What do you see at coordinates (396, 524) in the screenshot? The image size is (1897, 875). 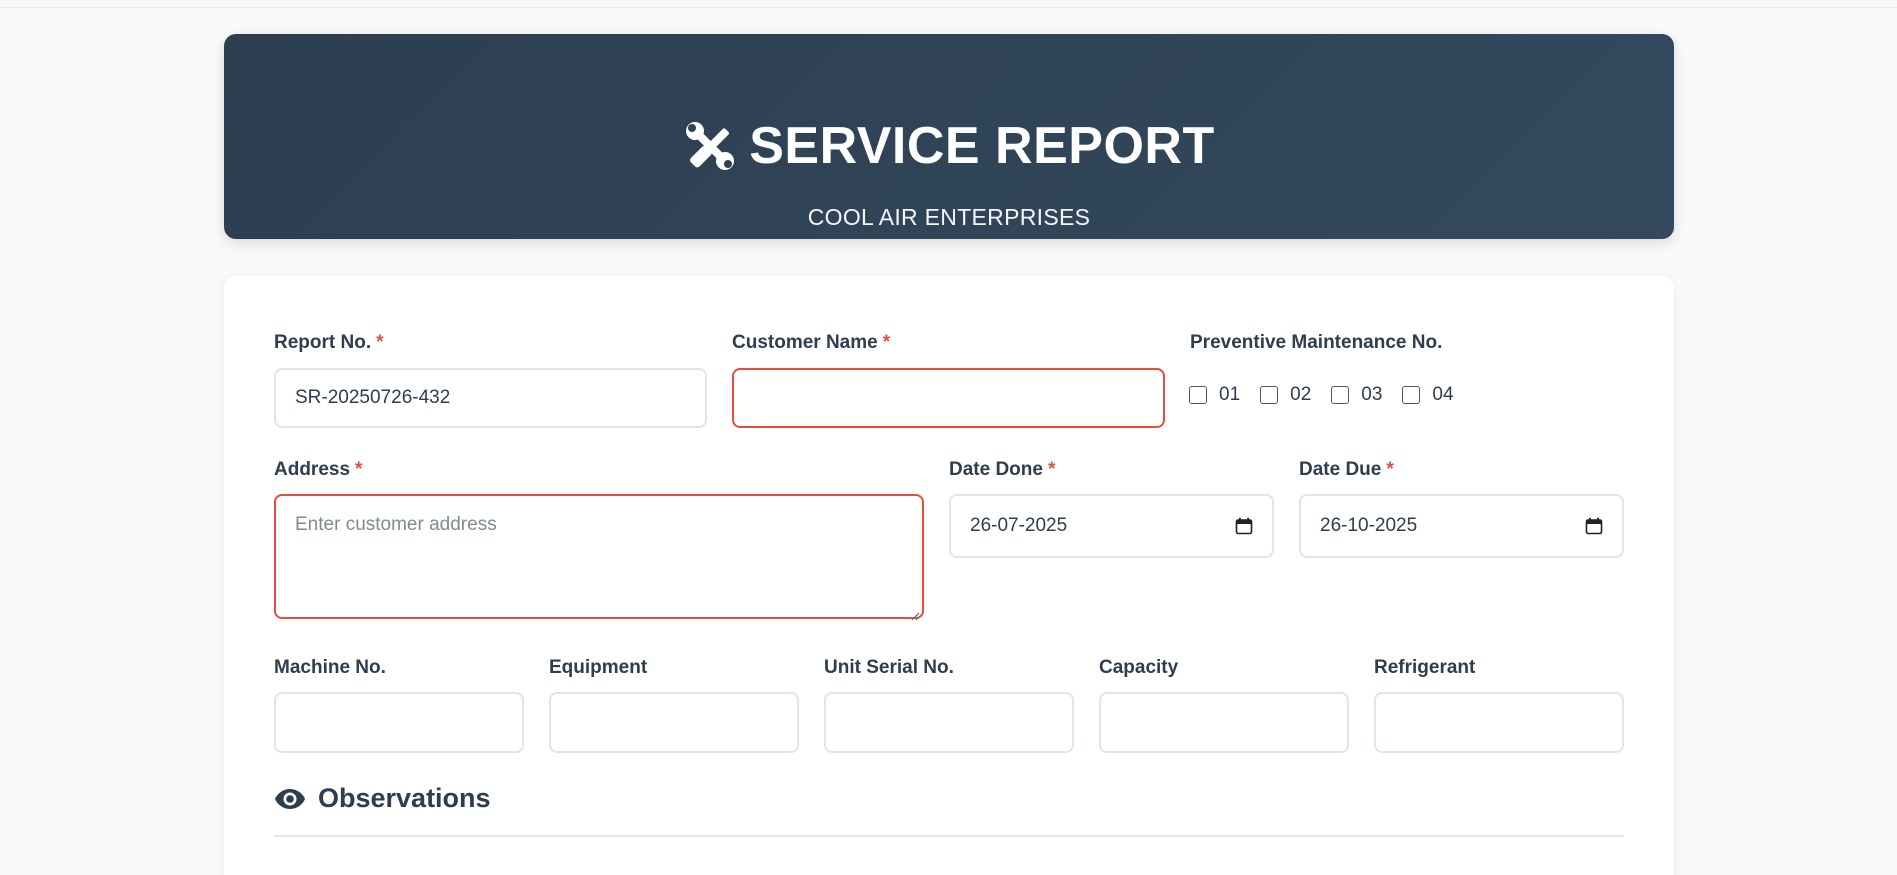 I see `address-placeholder: Enter customer address` at bounding box center [396, 524].